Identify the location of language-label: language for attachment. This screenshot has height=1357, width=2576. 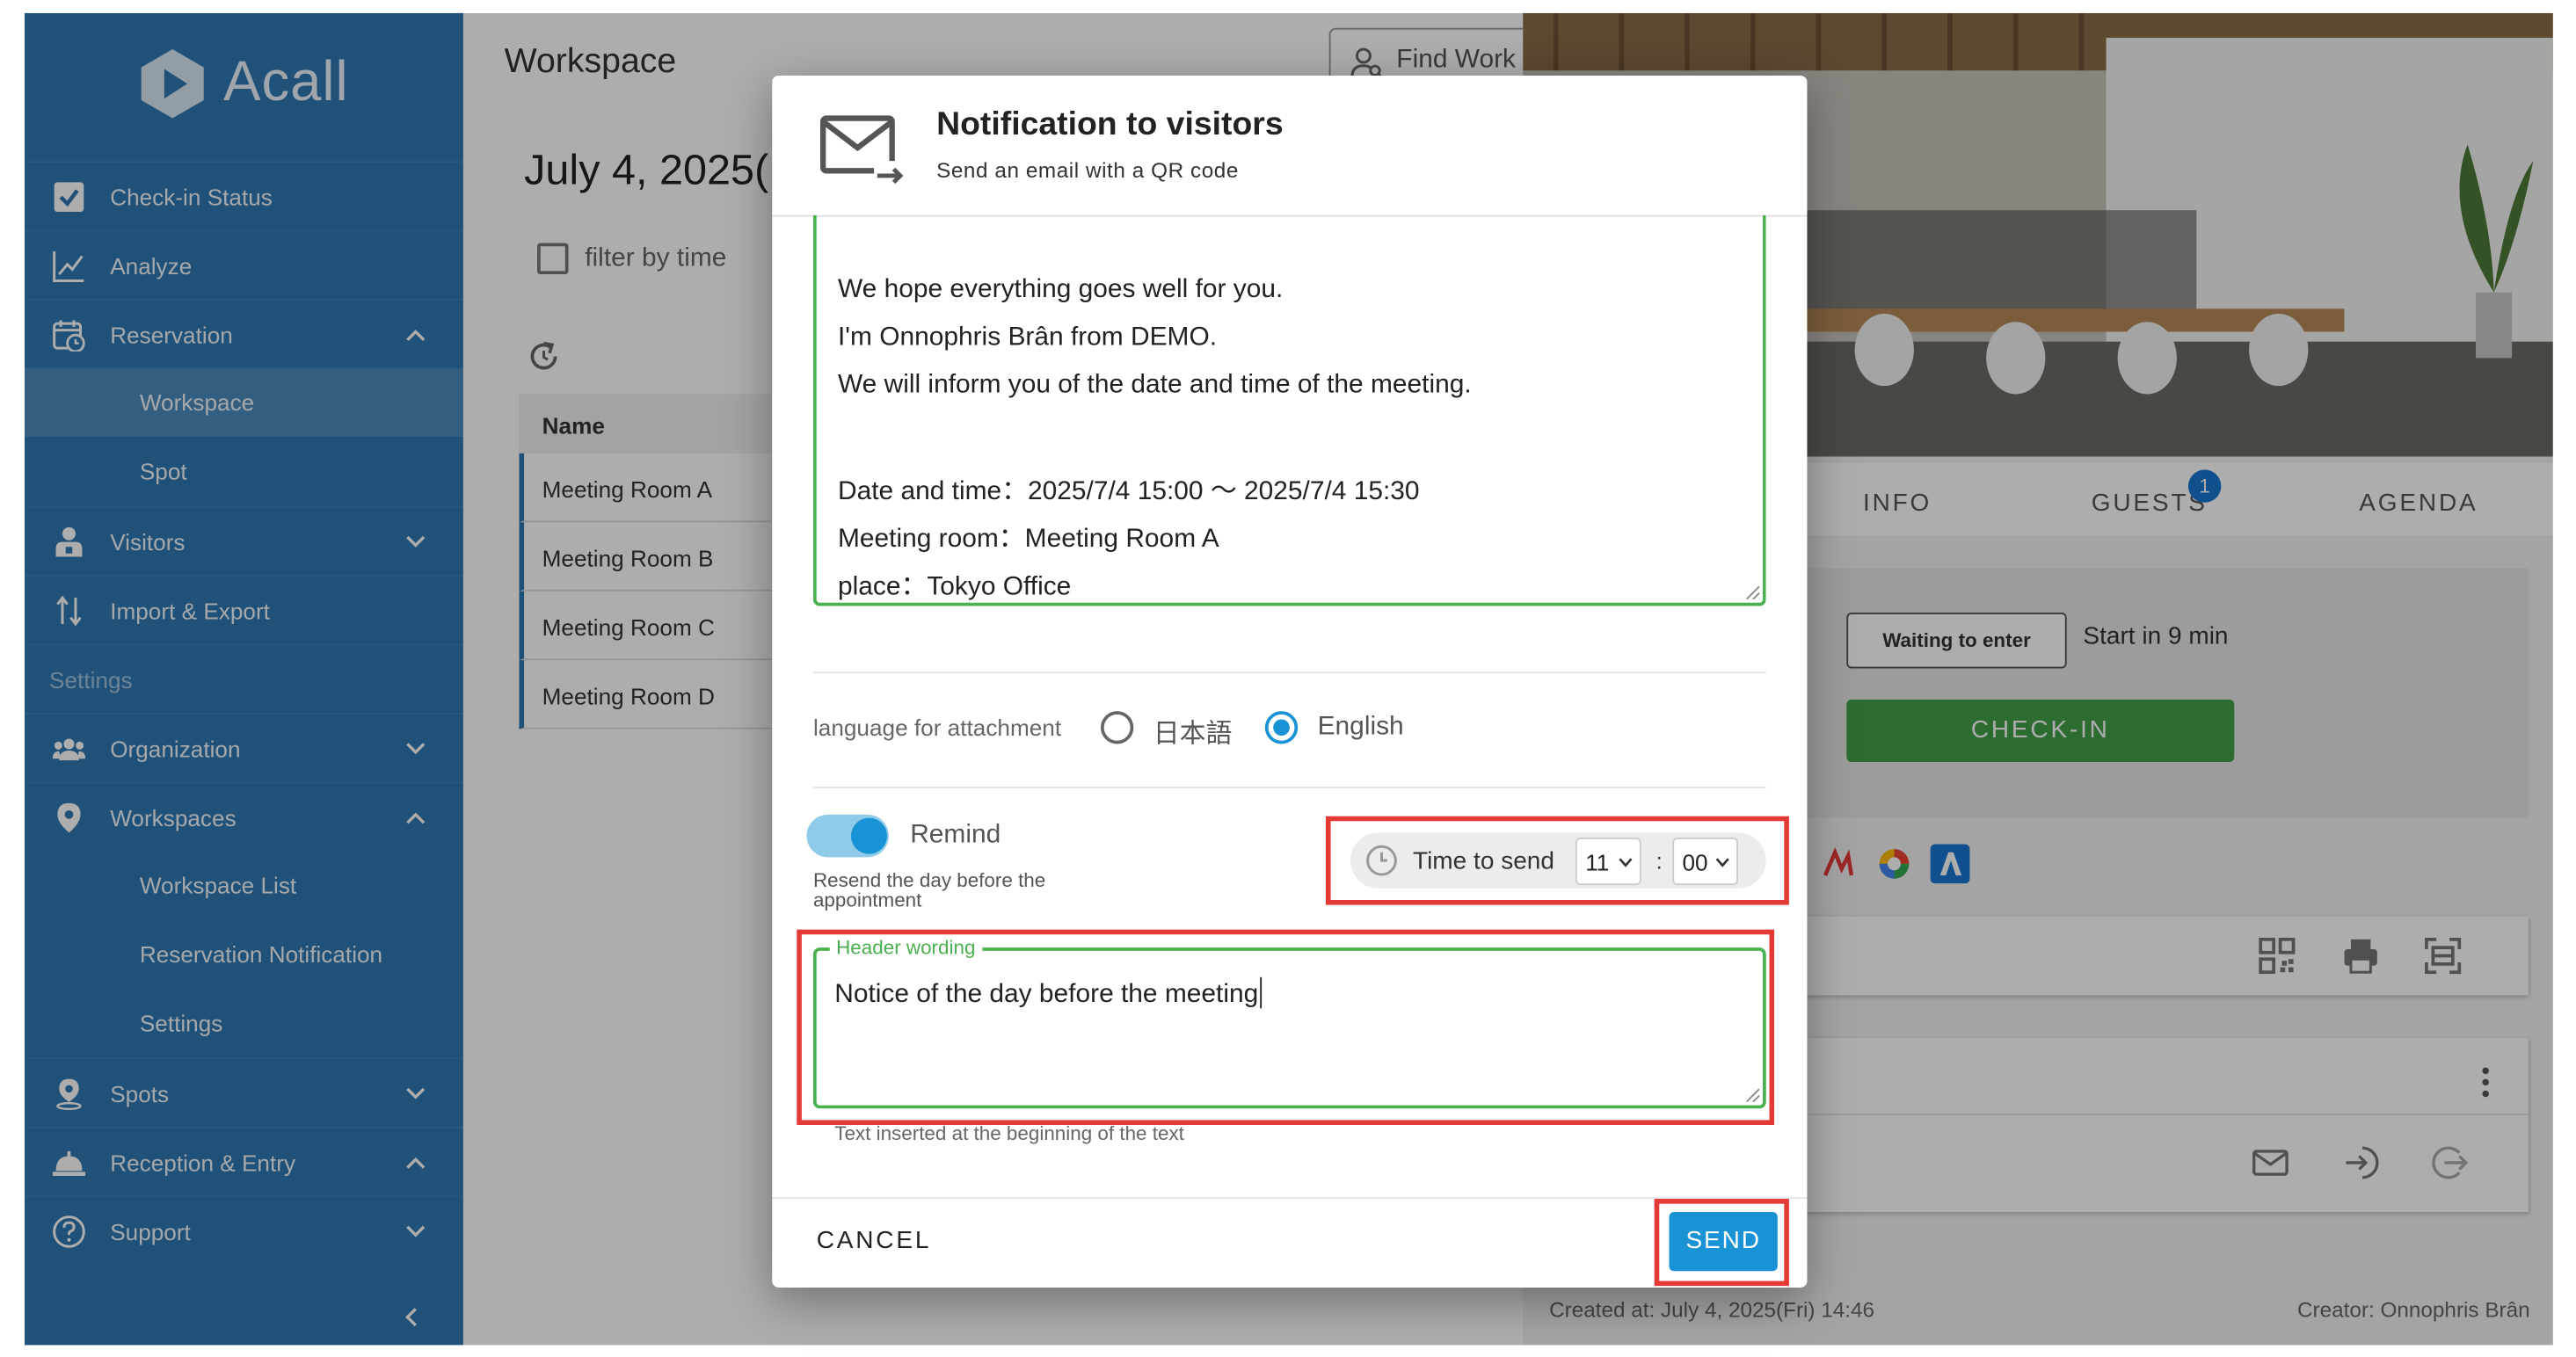
(937, 727).